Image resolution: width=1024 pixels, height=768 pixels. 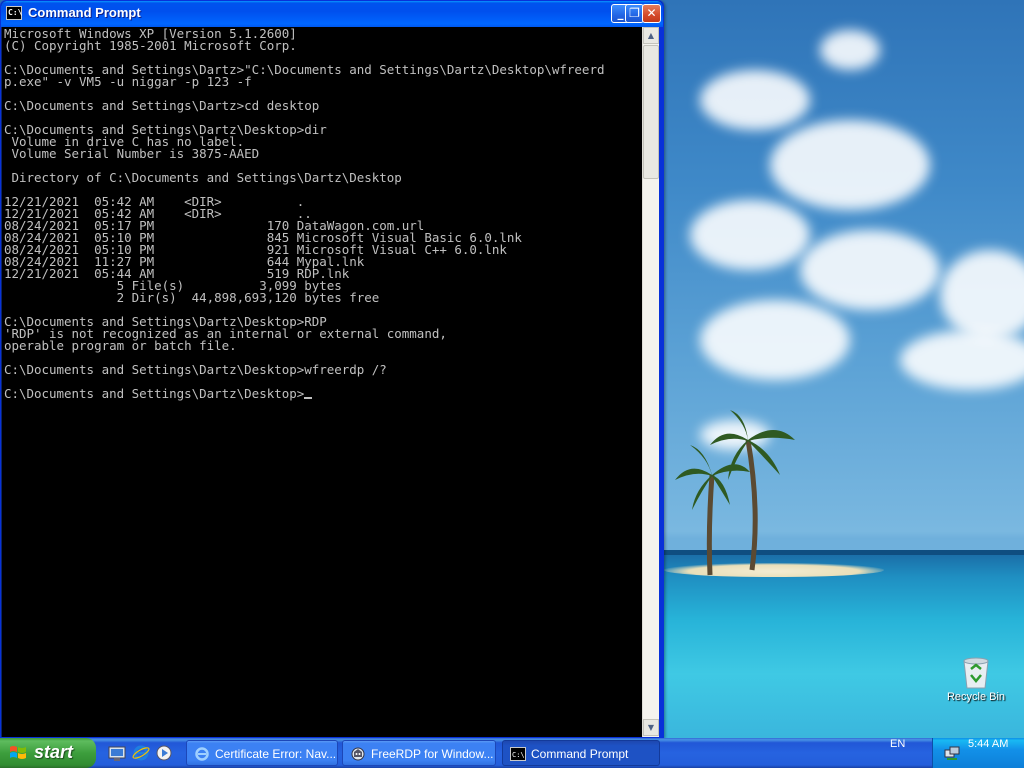 What do you see at coordinates (192, 297) in the screenshot?
I see `console-line: 2 Dir(s) 44,898,693,120 bytes free` at bounding box center [192, 297].